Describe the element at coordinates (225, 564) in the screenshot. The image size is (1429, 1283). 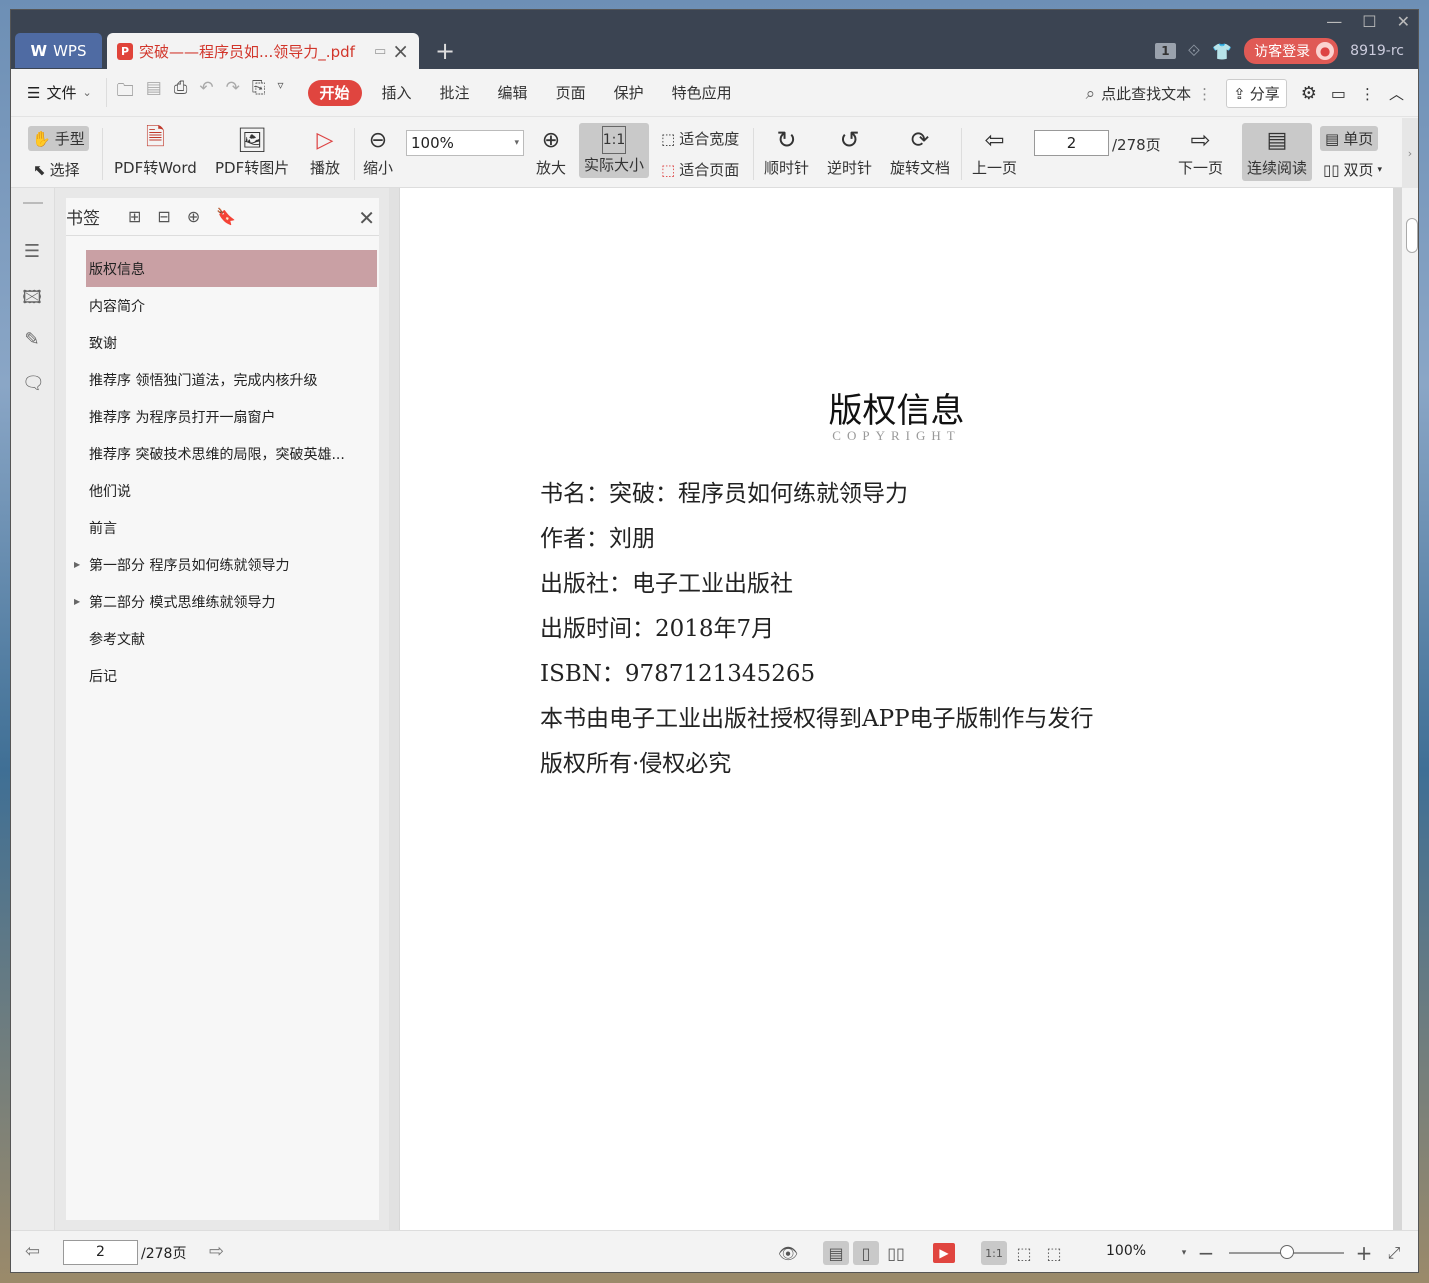
I see `bookmark-item: ▶ 第一部分 程序员如何练就领导力` at that location.